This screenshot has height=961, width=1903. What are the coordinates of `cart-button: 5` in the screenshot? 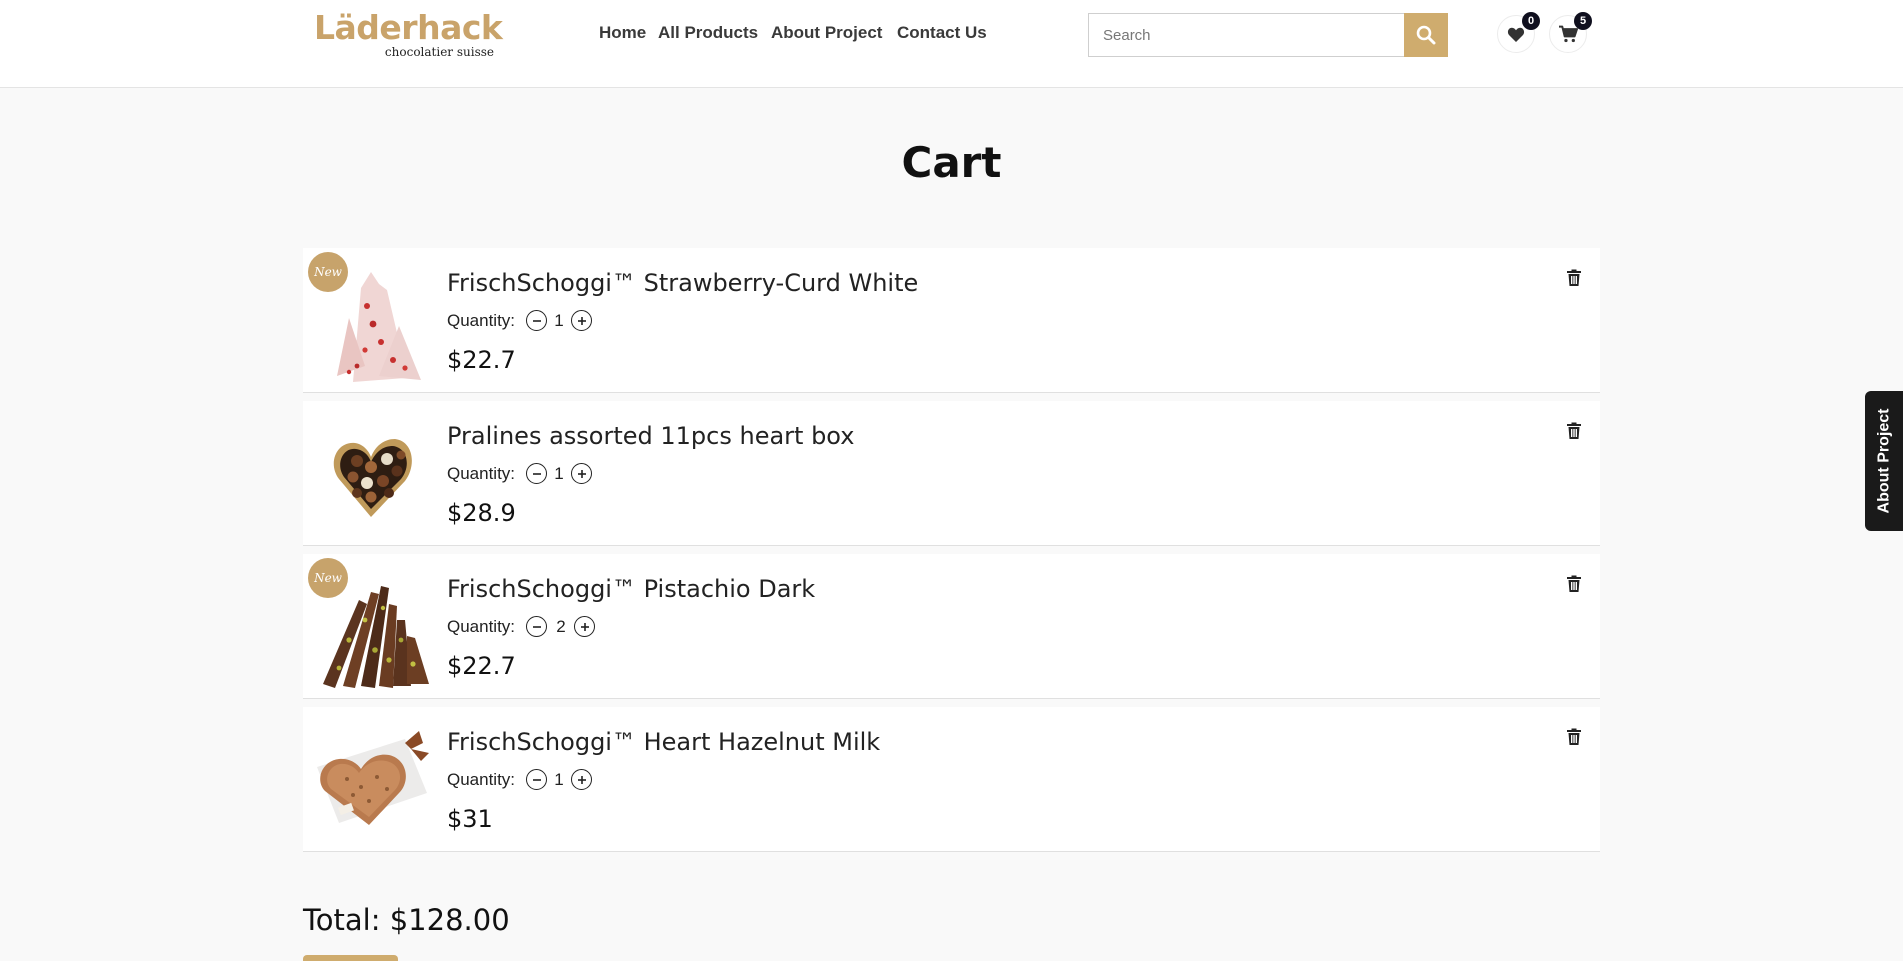 It's located at (1570, 32).